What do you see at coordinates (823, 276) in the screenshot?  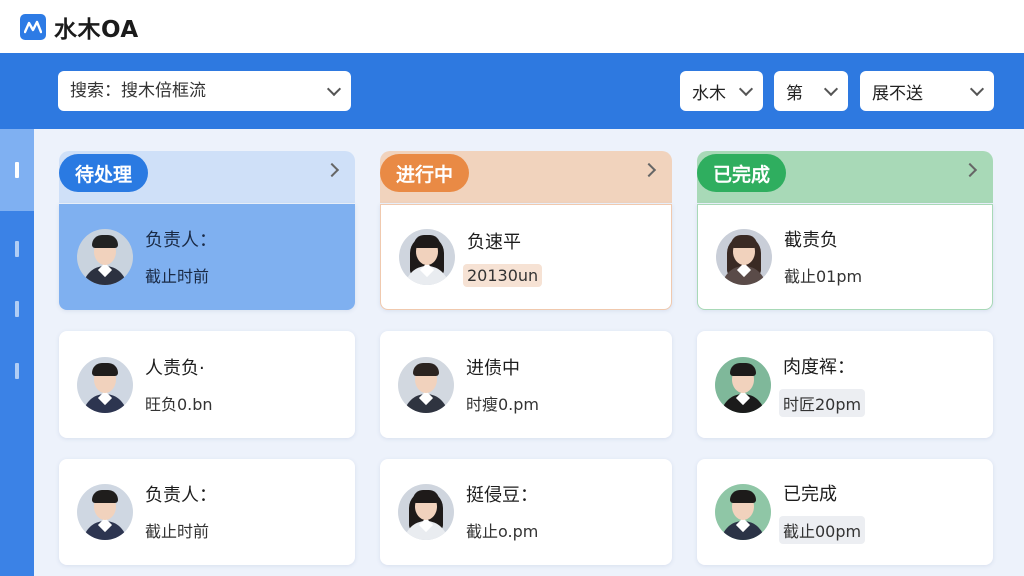 I see `card-deadline: 截止01pm` at bounding box center [823, 276].